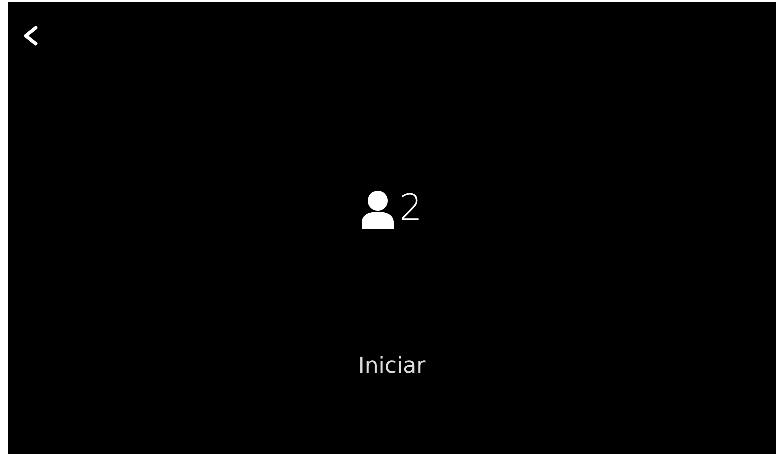  What do you see at coordinates (31, 36) in the screenshot?
I see `chevron-left-icon` at bounding box center [31, 36].